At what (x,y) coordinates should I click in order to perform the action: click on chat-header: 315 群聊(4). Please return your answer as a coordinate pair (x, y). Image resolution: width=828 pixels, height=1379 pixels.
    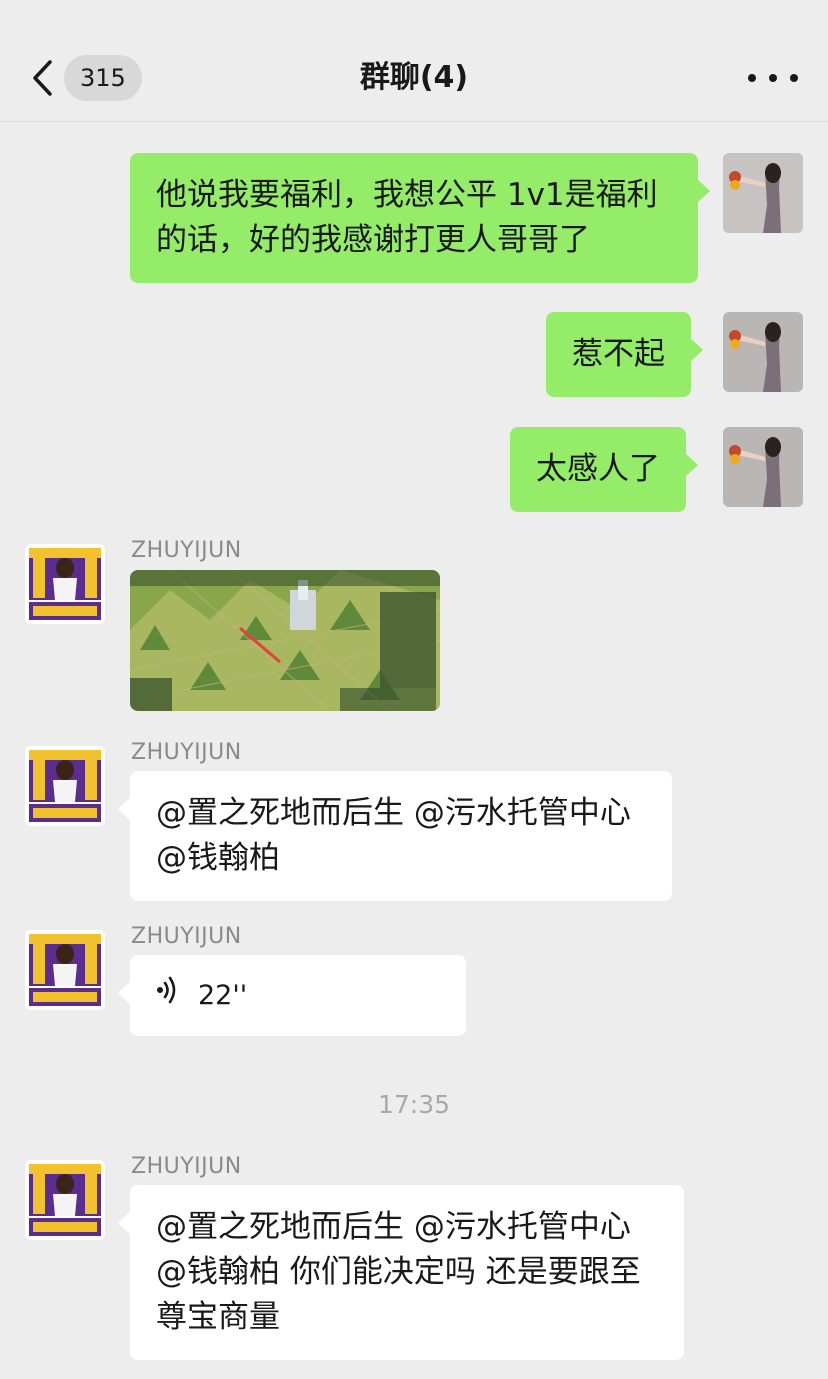
    Looking at the image, I should click on (414, 61).